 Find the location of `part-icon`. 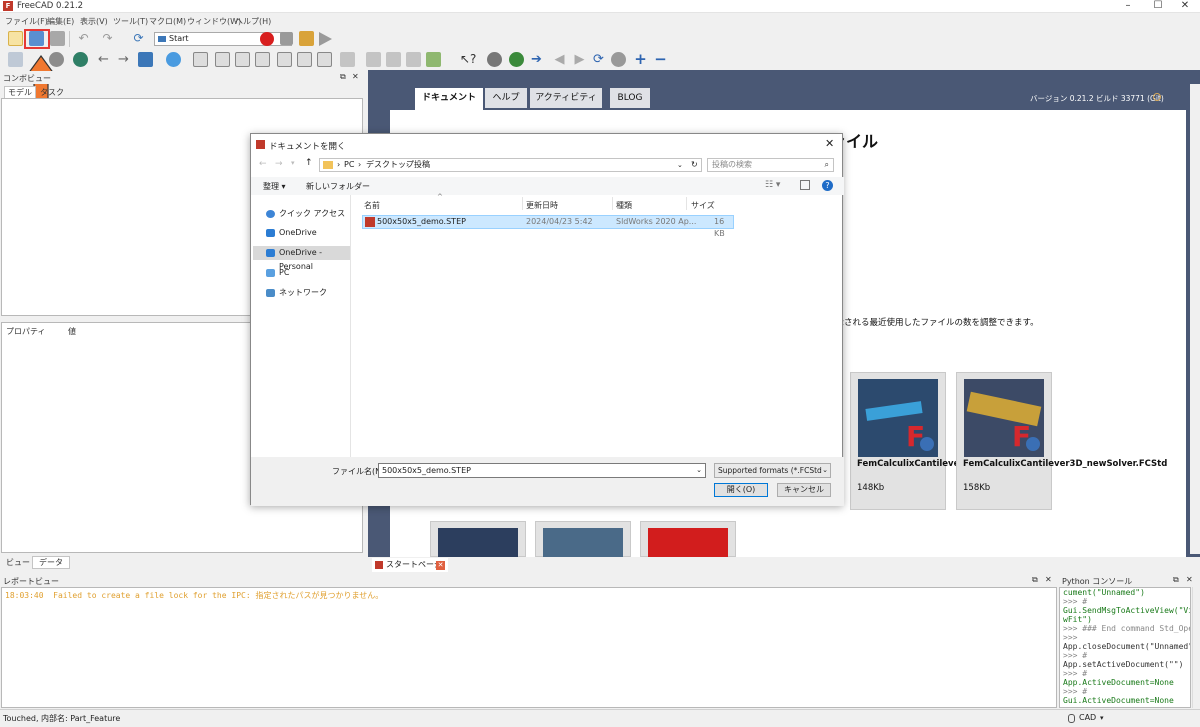

part-icon is located at coordinates (373, 59).